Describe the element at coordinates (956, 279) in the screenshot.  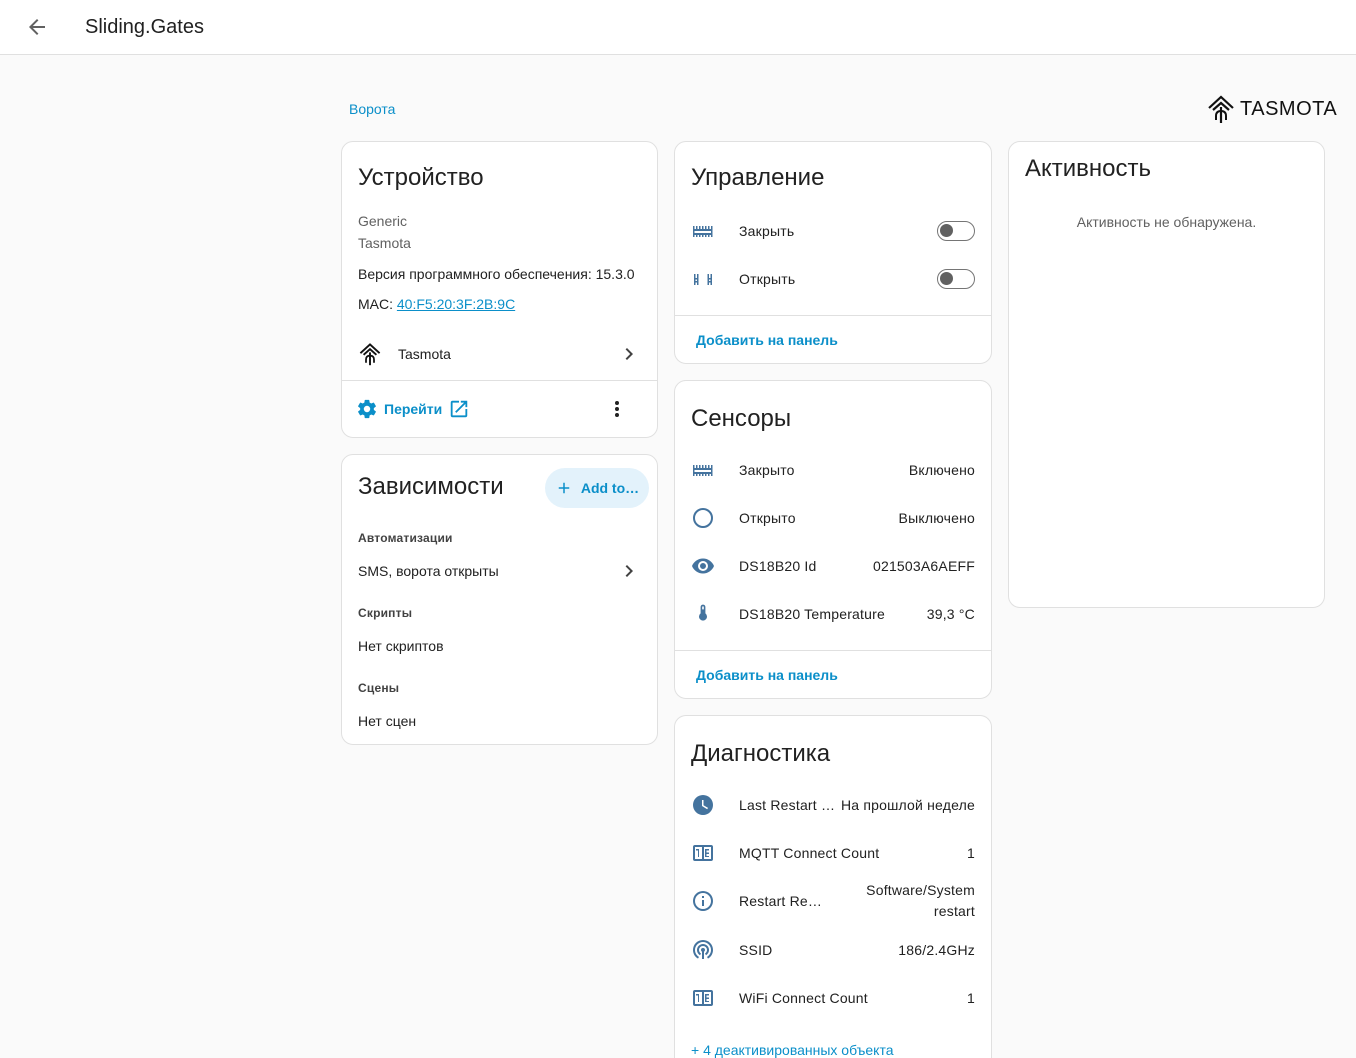
I see `open-switch` at that location.